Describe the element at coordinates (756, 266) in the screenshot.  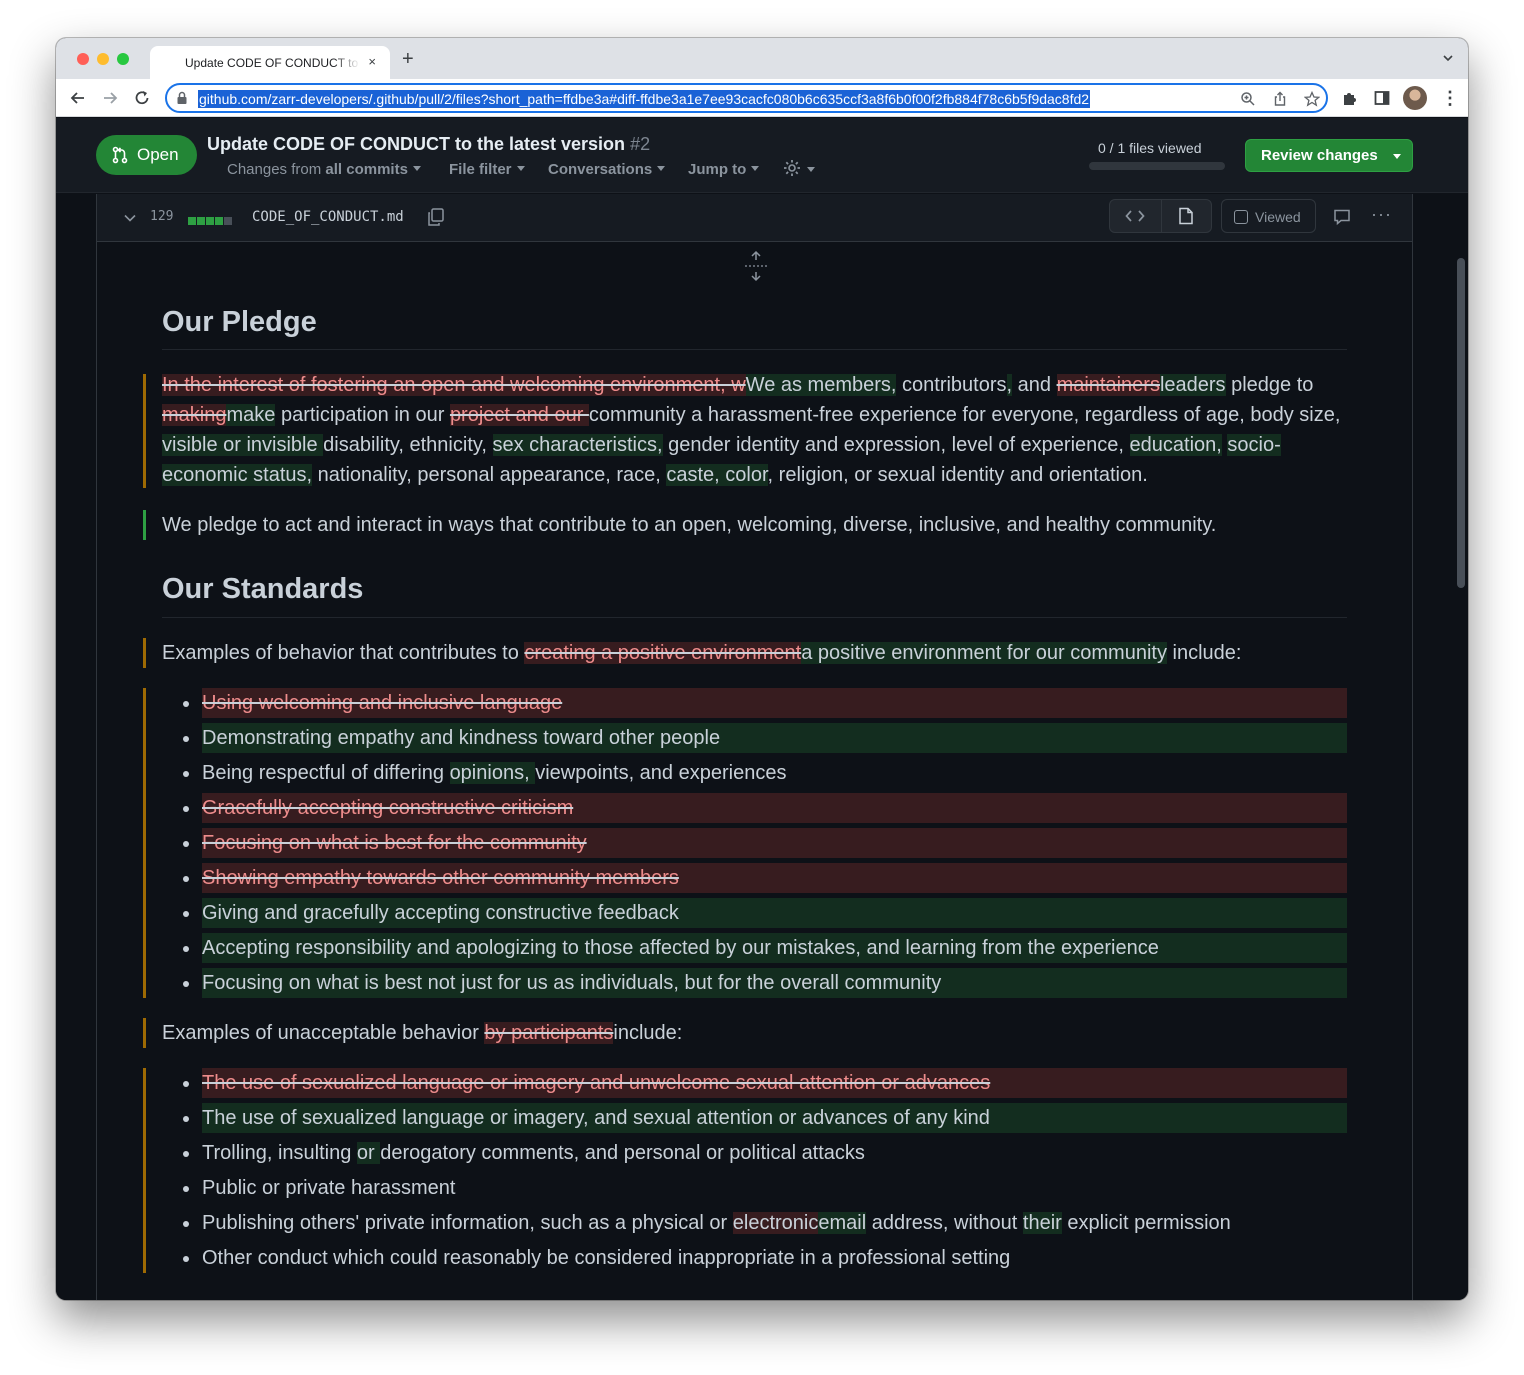
I see `expand-all-icon` at that location.